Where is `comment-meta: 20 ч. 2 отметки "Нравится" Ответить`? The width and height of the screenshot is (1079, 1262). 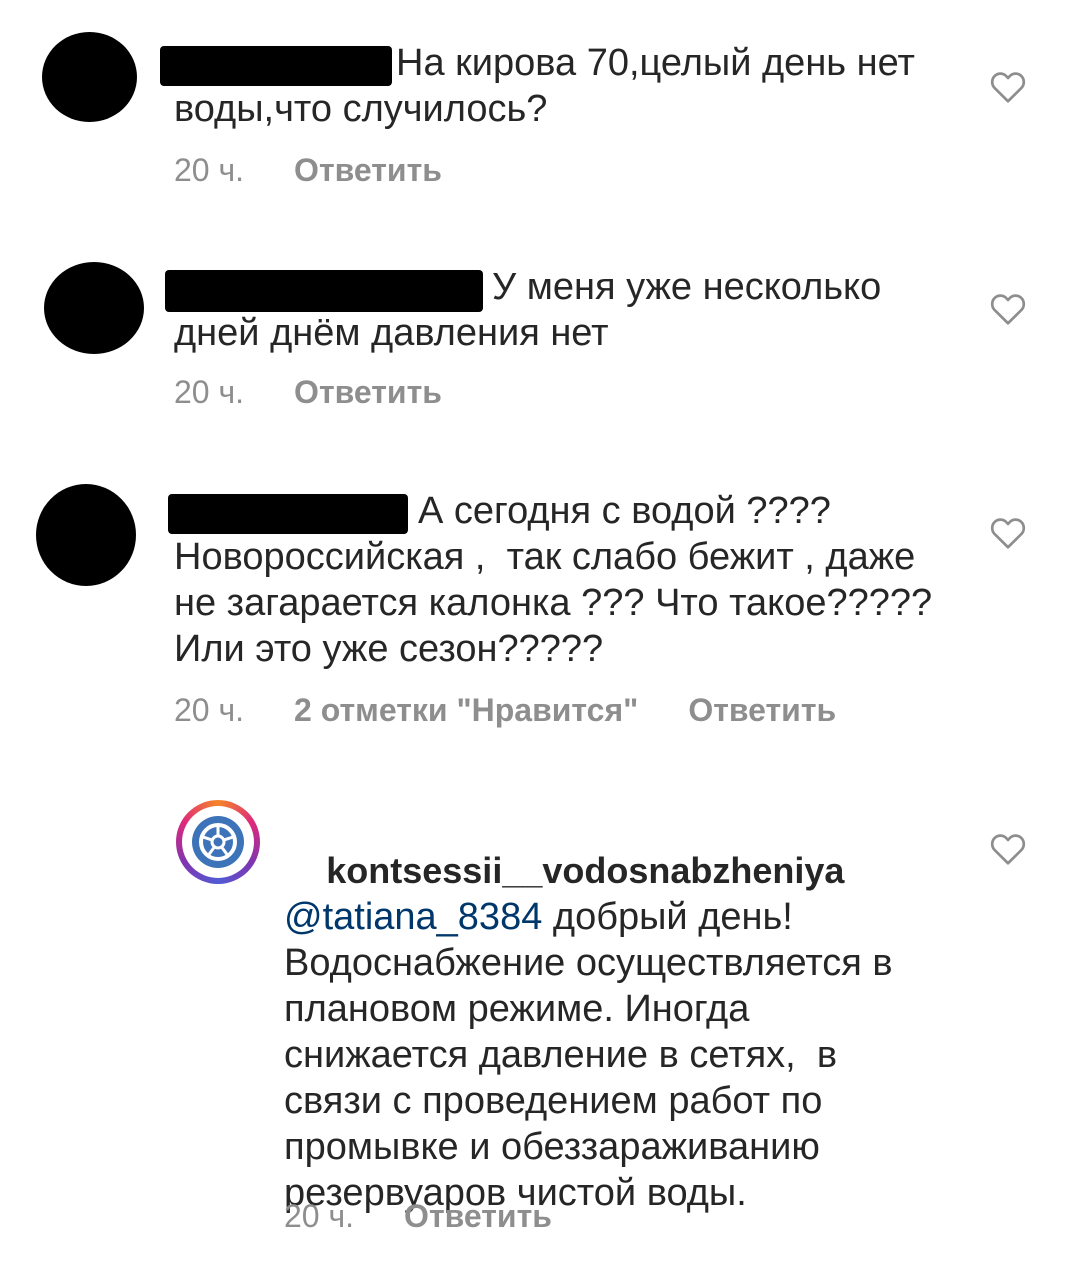 comment-meta: 20 ч. 2 отметки "Нравится" Ответить is located at coordinates (505, 710).